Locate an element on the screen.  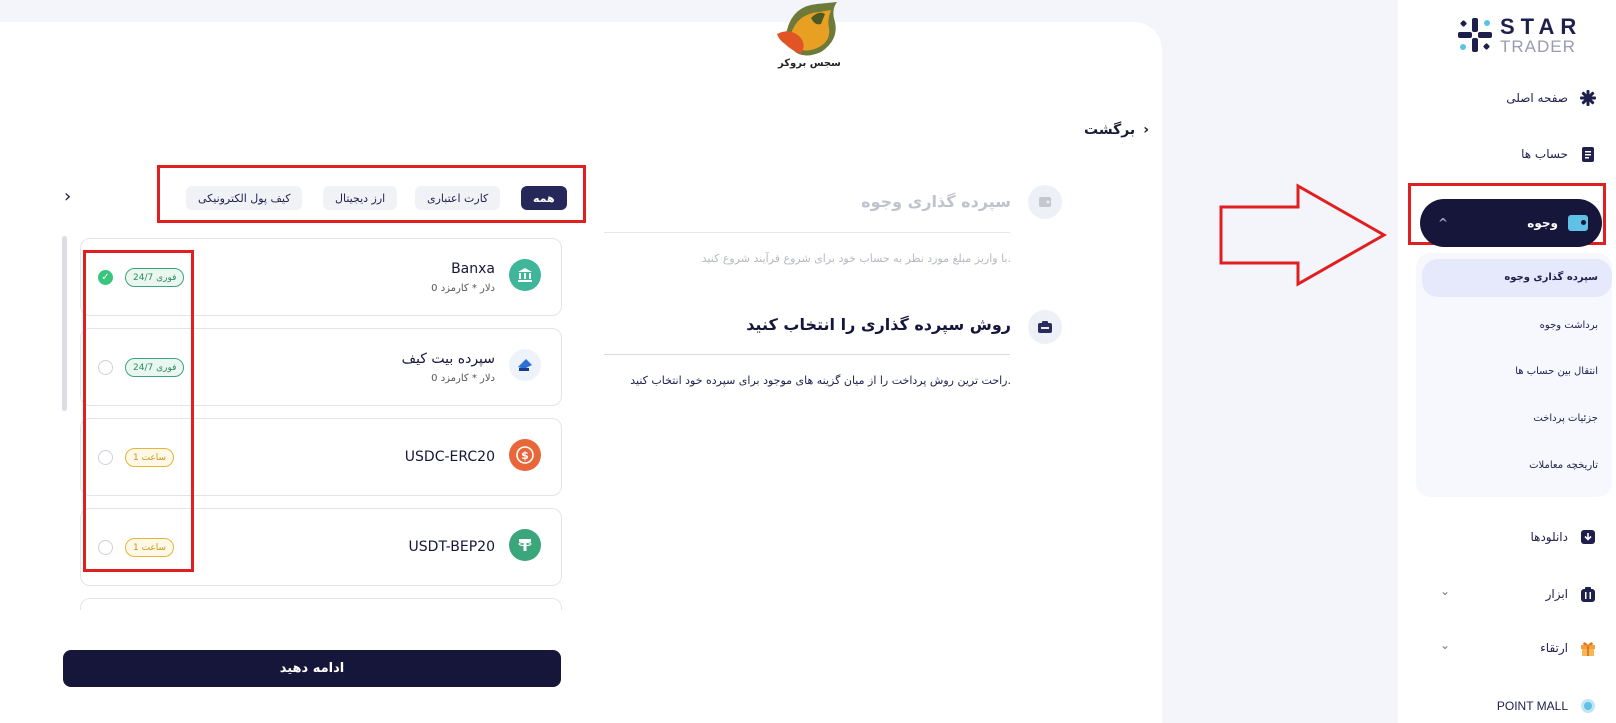
method-name: USDT-BEP20 is located at coordinates (451, 547).